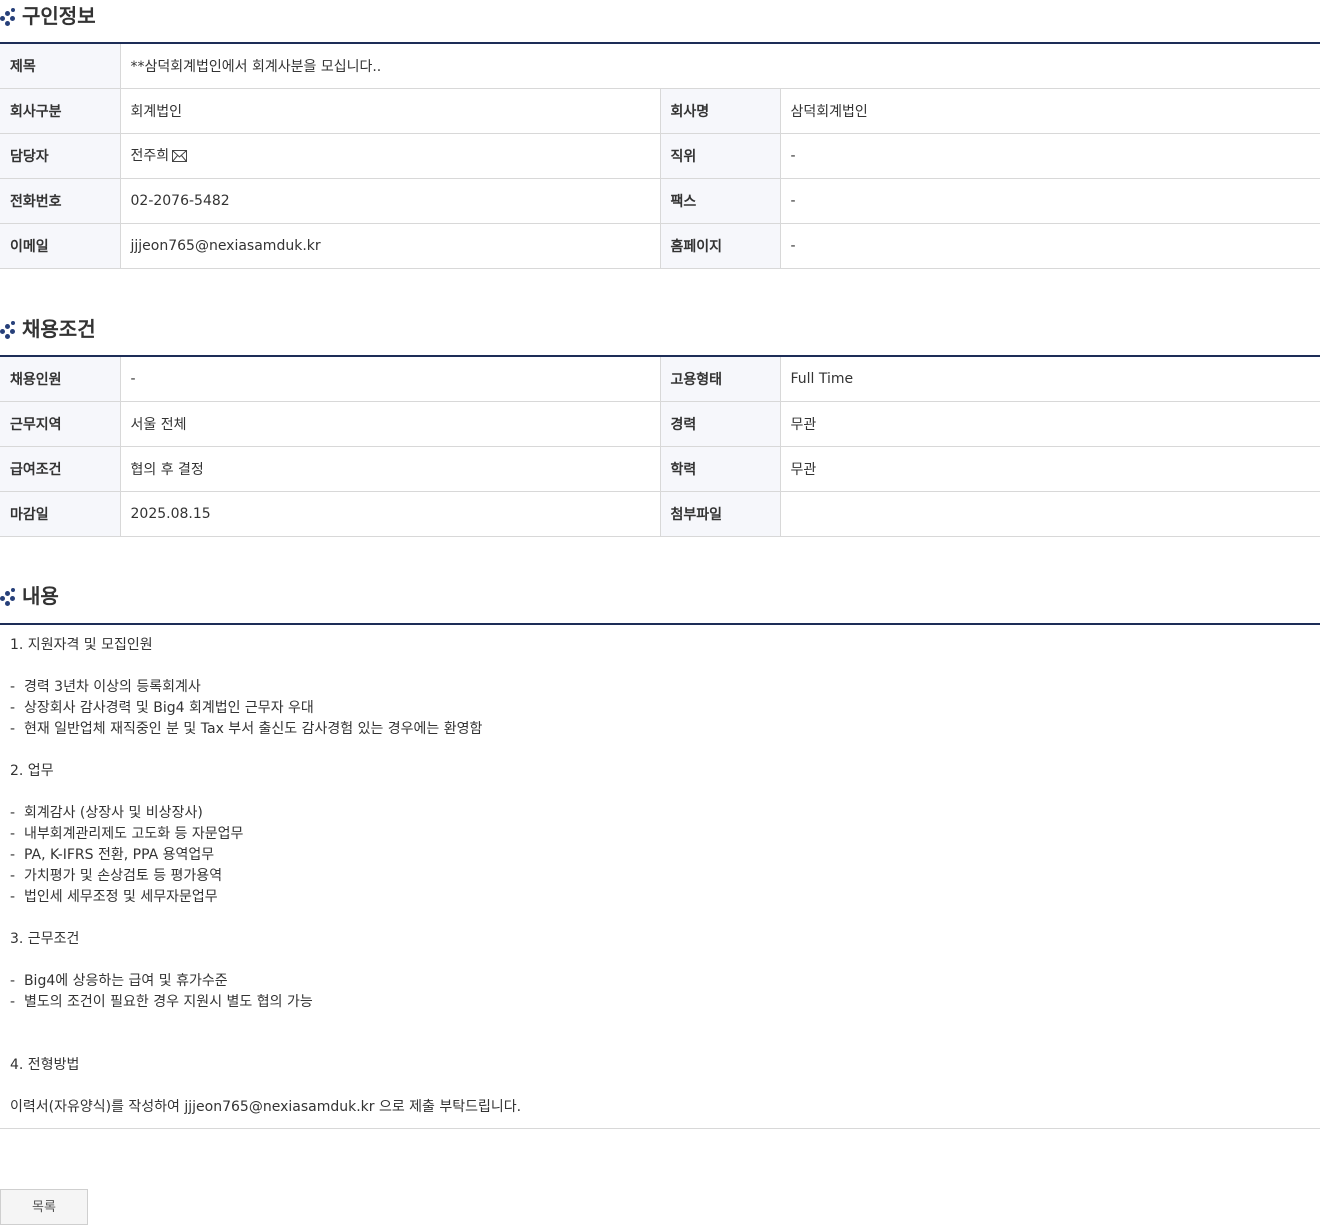  Describe the element at coordinates (389, 379) in the screenshot. I see `headcount-value: -` at that location.